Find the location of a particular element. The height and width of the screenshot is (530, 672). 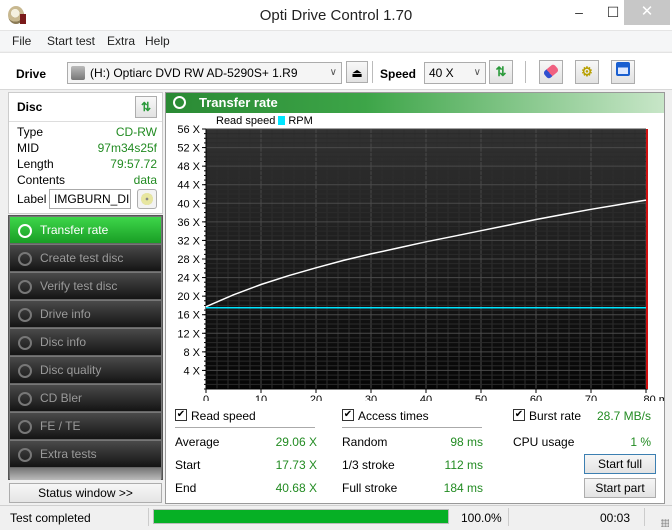

disc-key: Type is located at coordinates (30, 132).